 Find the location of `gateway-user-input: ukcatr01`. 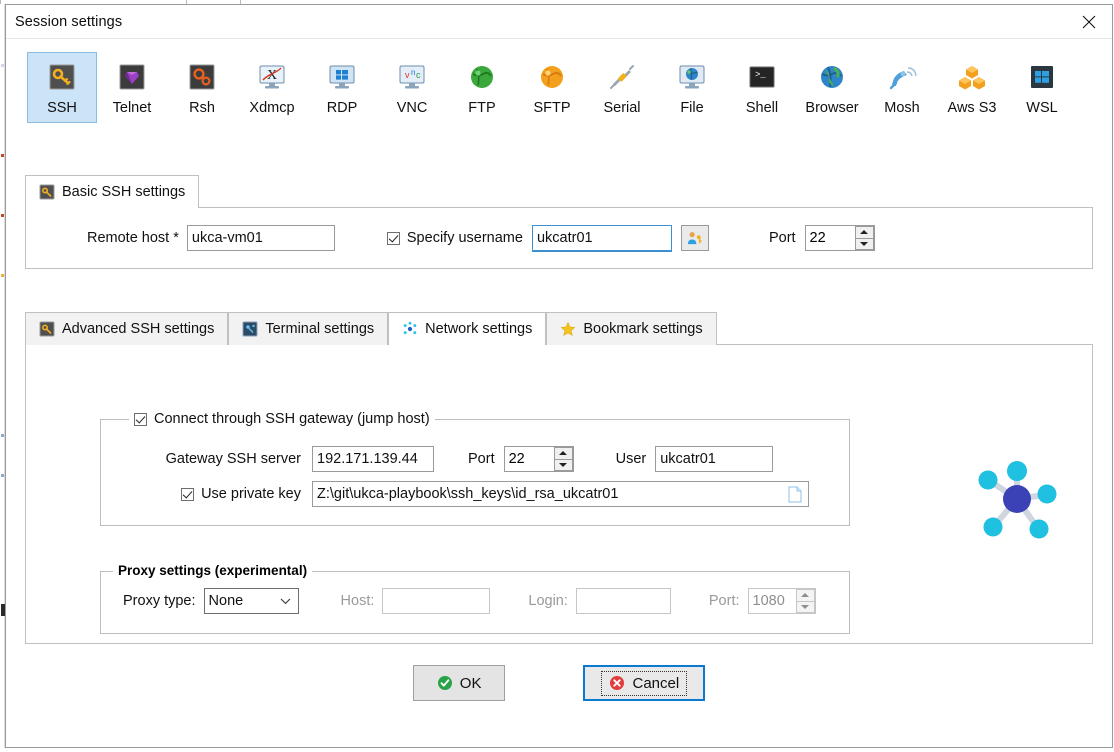

gateway-user-input: ukcatr01 is located at coordinates (714, 459).